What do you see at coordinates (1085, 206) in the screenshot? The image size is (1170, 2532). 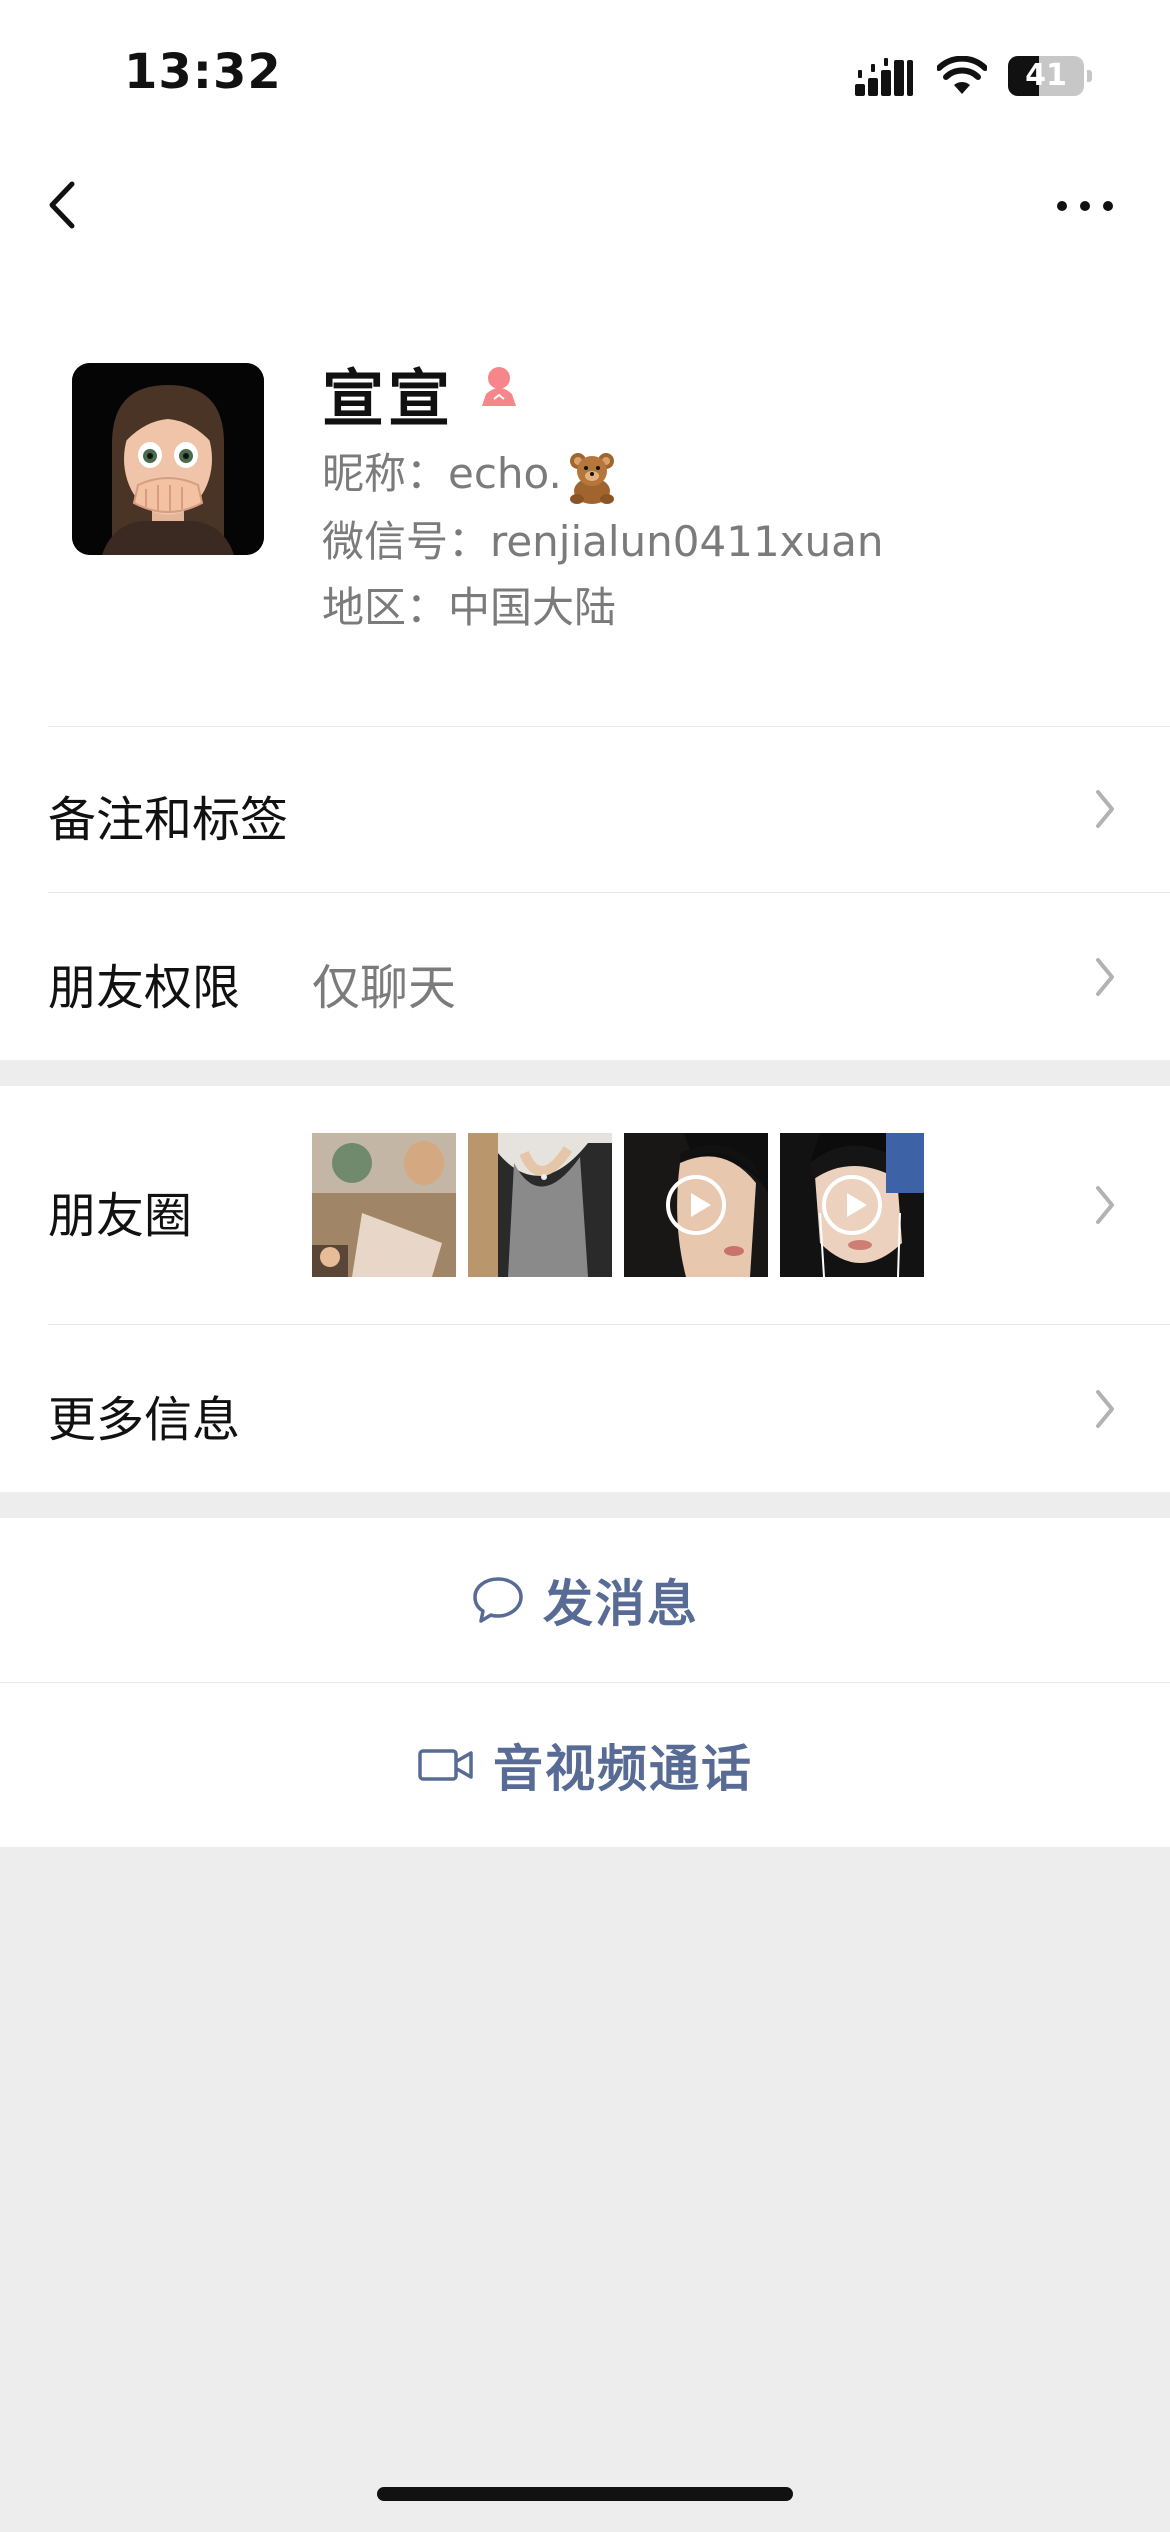 I see `more-options-icon` at bounding box center [1085, 206].